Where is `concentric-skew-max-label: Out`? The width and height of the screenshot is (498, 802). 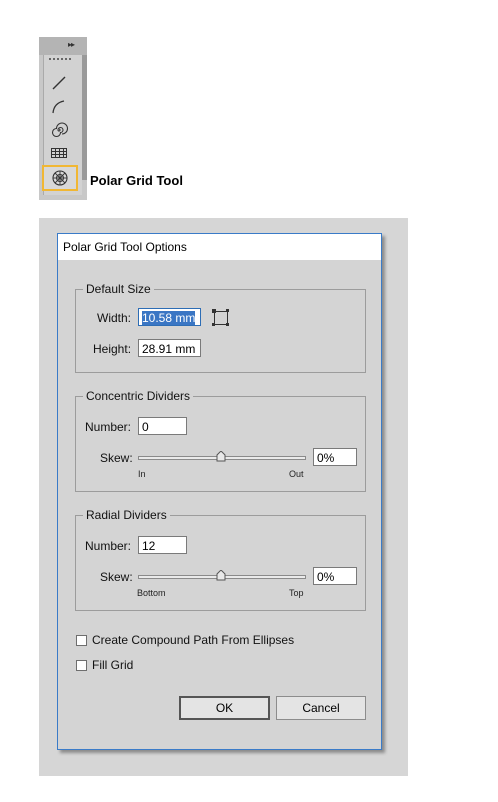
concentric-skew-max-label: Out is located at coordinates (296, 474).